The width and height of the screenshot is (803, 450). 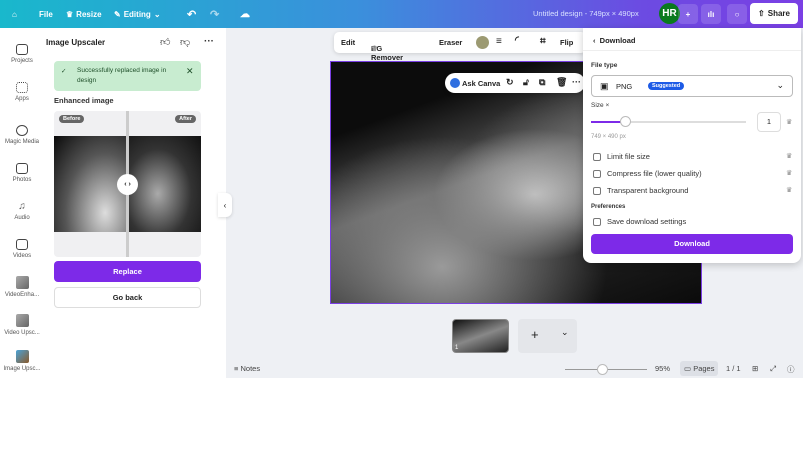 What do you see at coordinates (22, 282) in the screenshot?
I see `video-enhancer-app-icon` at bounding box center [22, 282].